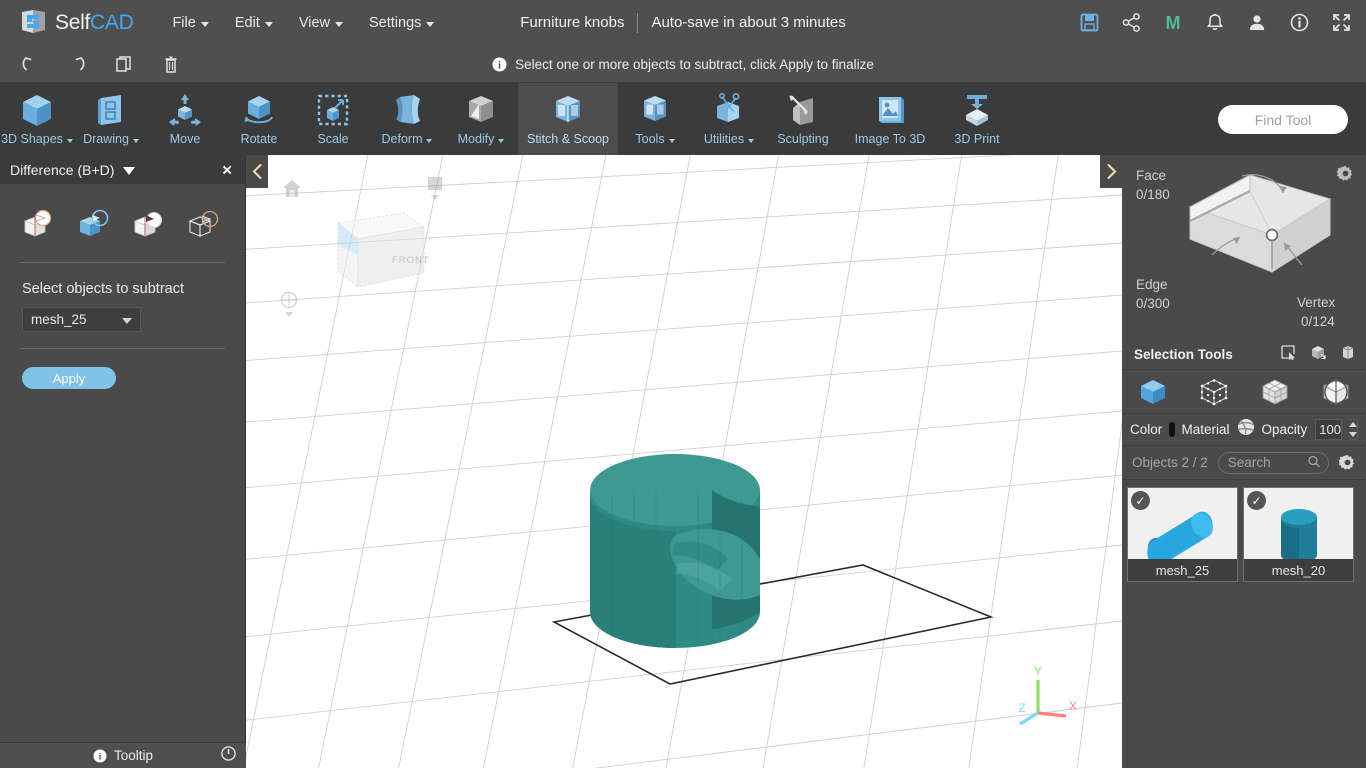 The width and height of the screenshot is (1366, 768). Describe the element at coordinates (1089, 23) in the screenshot. I see `save-icon` at that location.